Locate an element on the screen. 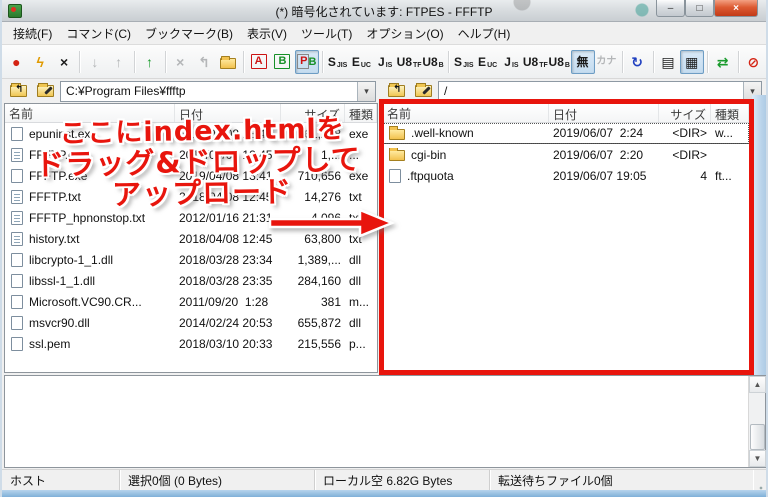  list-view-icon: ▤ is located at coordinates (668, 61).